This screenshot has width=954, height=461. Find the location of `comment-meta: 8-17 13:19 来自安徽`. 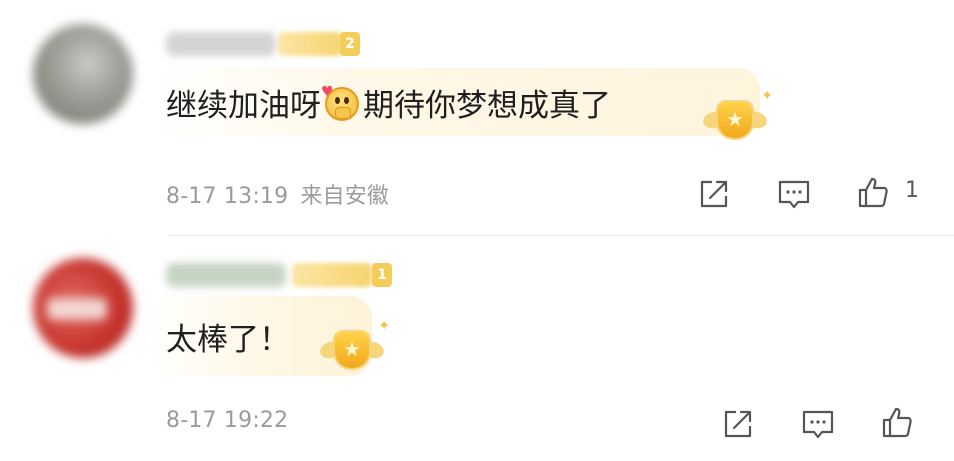

comment-meta: 8-17 13:19 来自安徽 is located at coordinates (277, 194).